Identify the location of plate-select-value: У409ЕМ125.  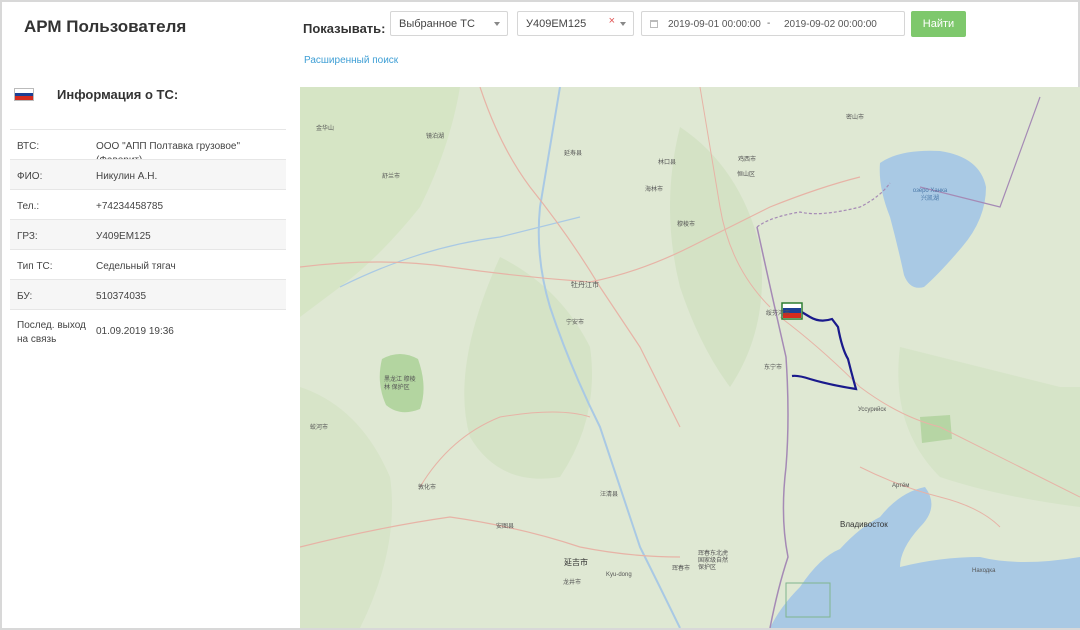
(556, 24).